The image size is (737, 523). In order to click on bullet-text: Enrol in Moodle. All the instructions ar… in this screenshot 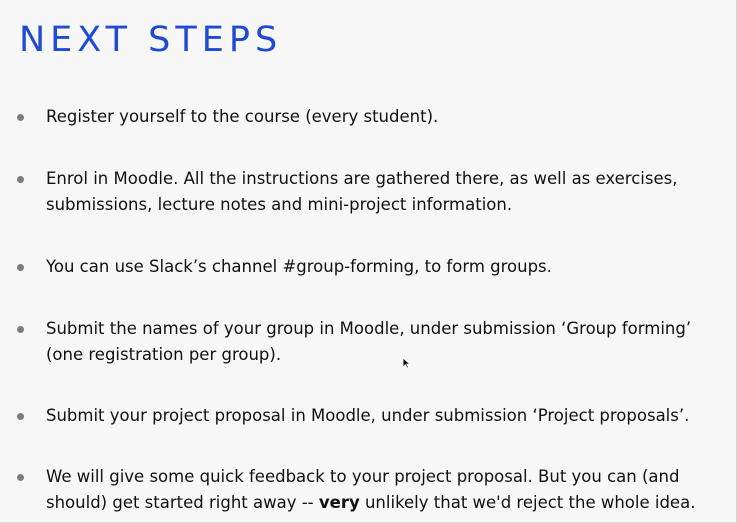, I will do `click(362, 191)`.